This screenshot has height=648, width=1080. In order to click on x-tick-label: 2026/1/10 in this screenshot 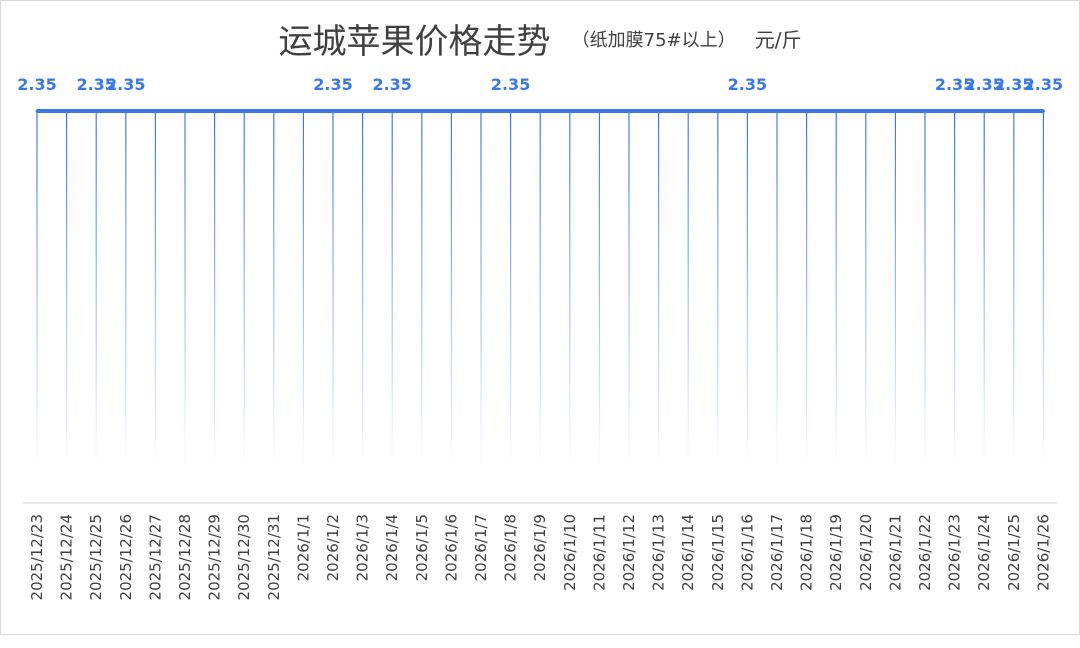, I will do `click(570, 552)`.